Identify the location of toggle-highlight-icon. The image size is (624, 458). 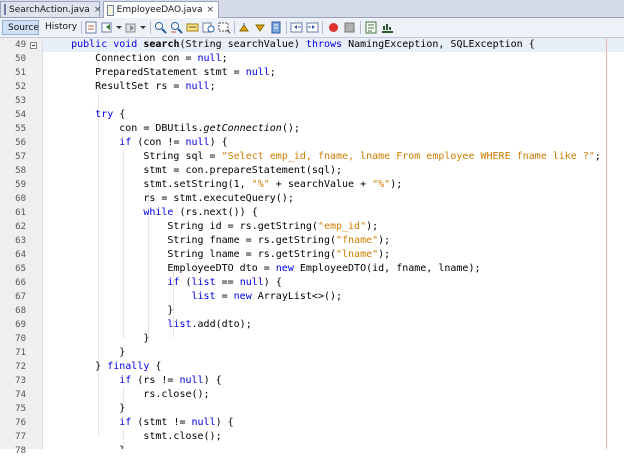
(192, 27).